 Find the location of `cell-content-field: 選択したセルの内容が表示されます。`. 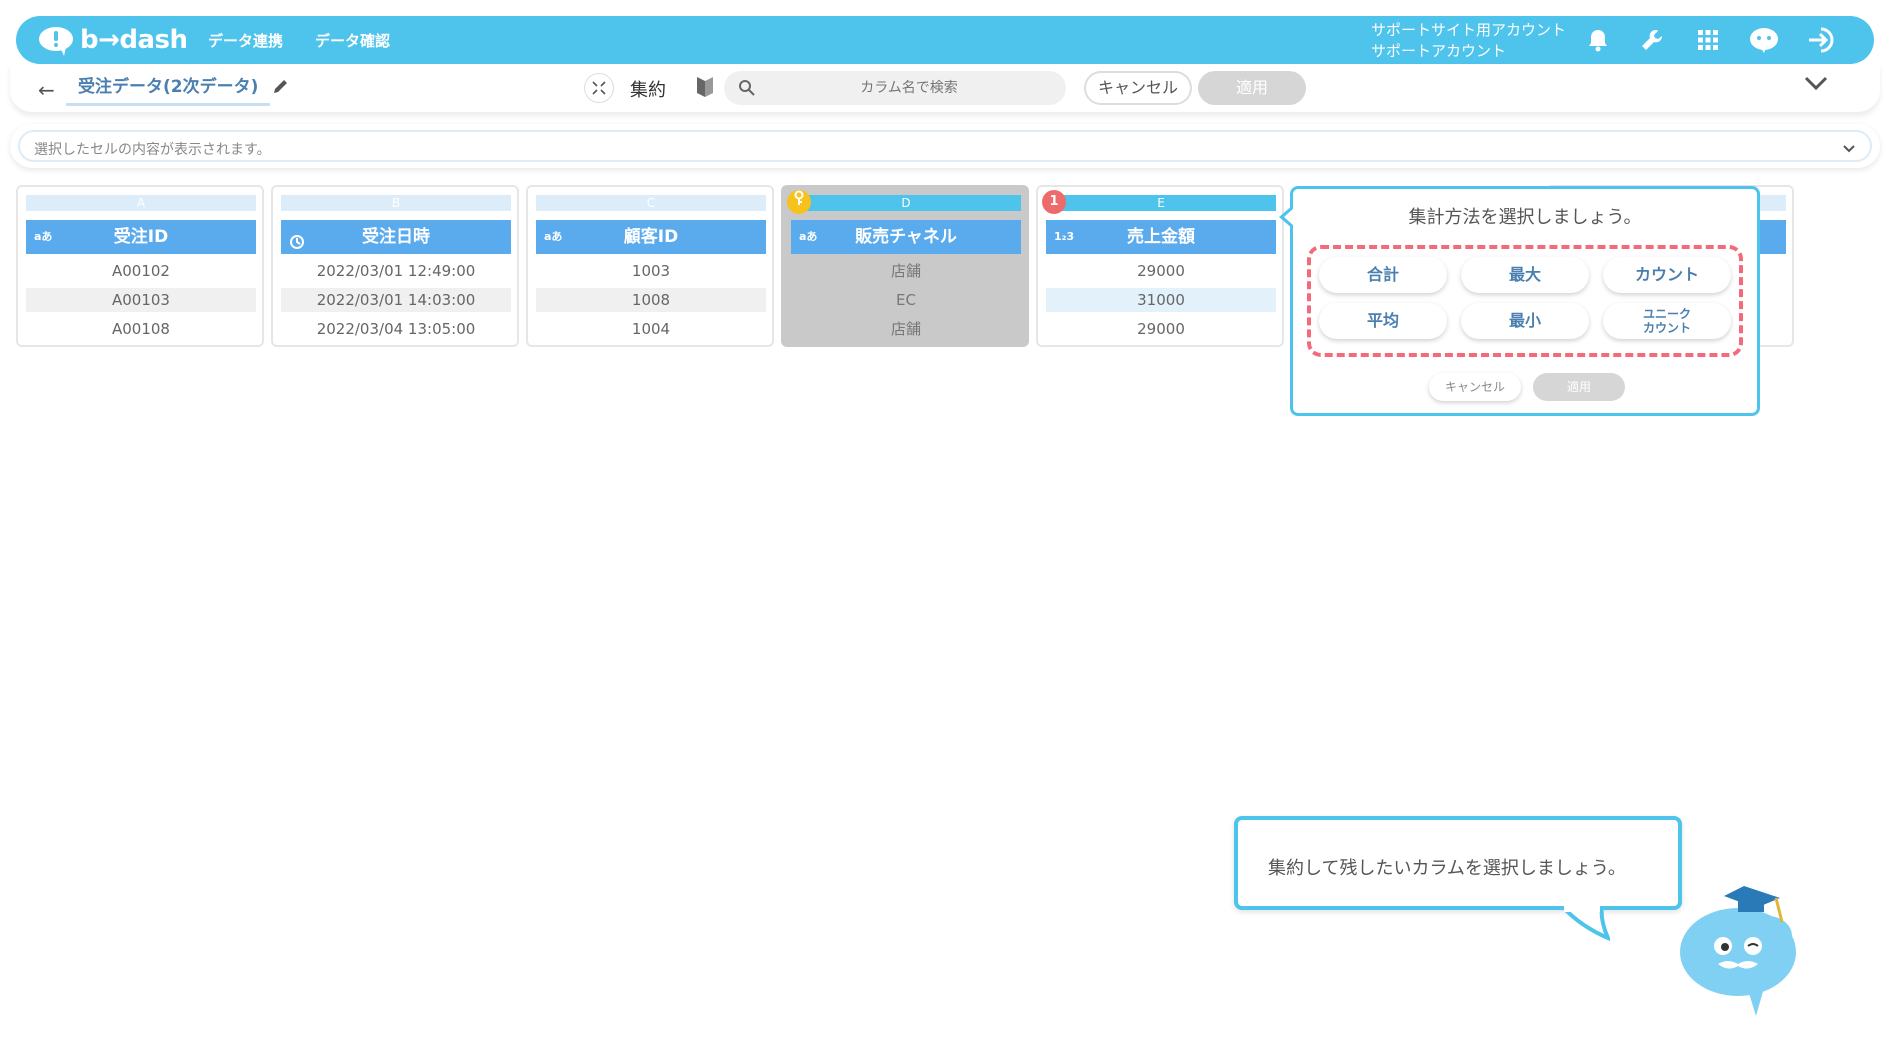

cell-content-field: 選択したセルの内容が表示されます。 is located at coordinates (945, 146).